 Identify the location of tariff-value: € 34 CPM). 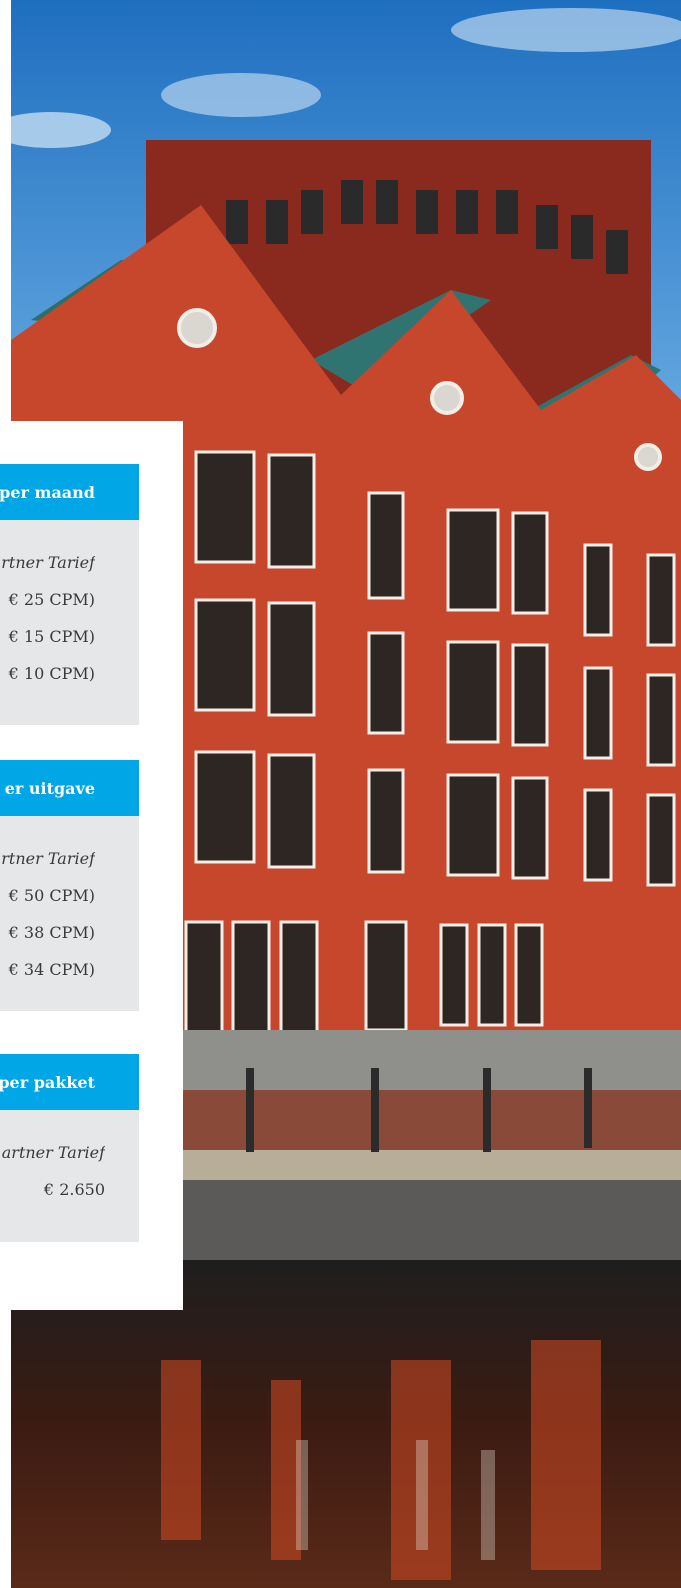
(51, 969).